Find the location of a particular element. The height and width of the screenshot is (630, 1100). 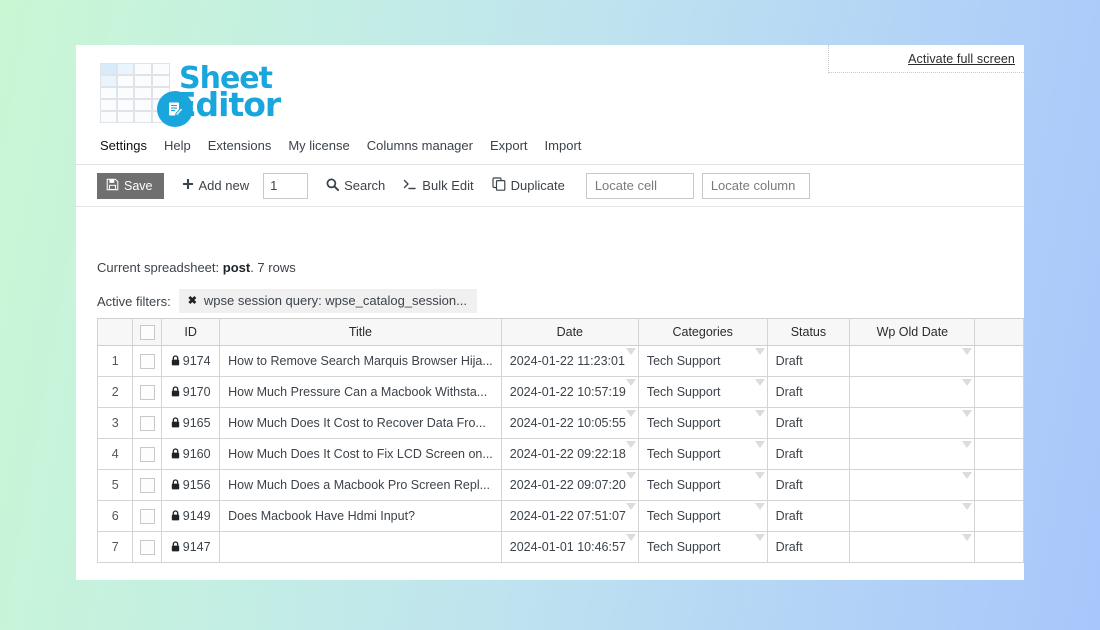

nav-item-export: Export is located at coordinates (509, 146).